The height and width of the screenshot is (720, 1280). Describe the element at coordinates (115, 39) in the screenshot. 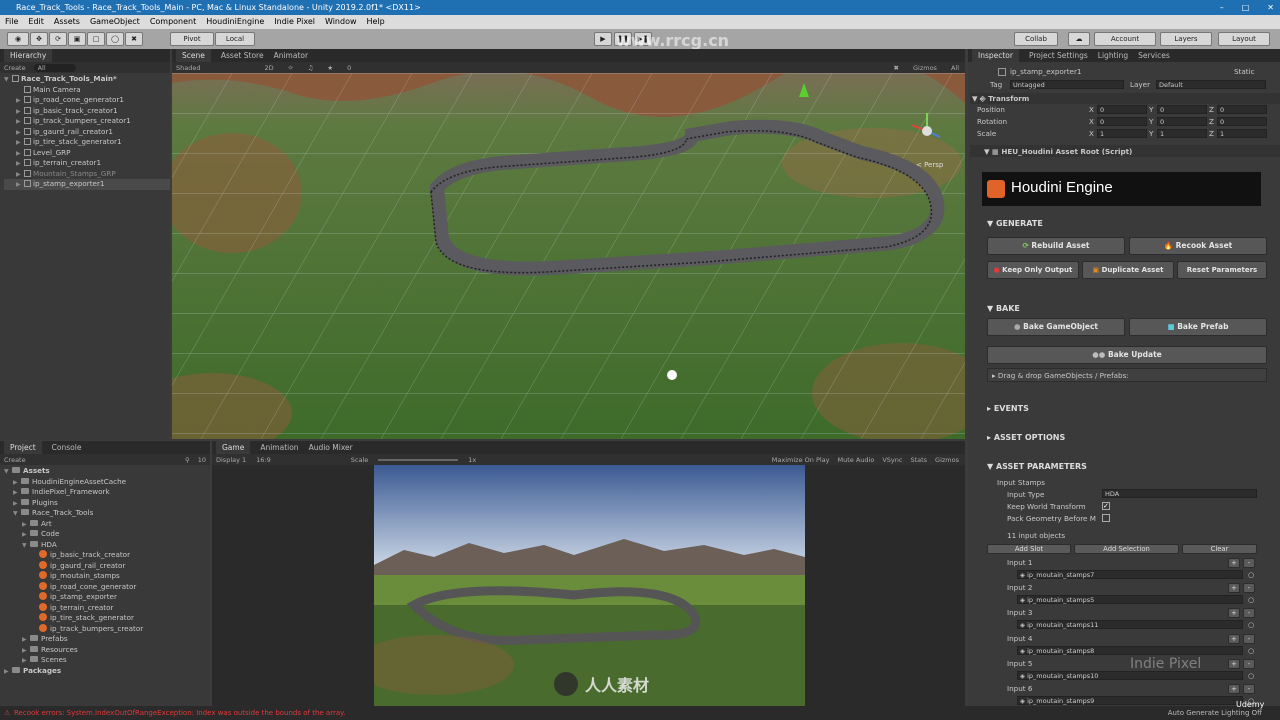

I see `transform-tool-icon: ◯` at that location.